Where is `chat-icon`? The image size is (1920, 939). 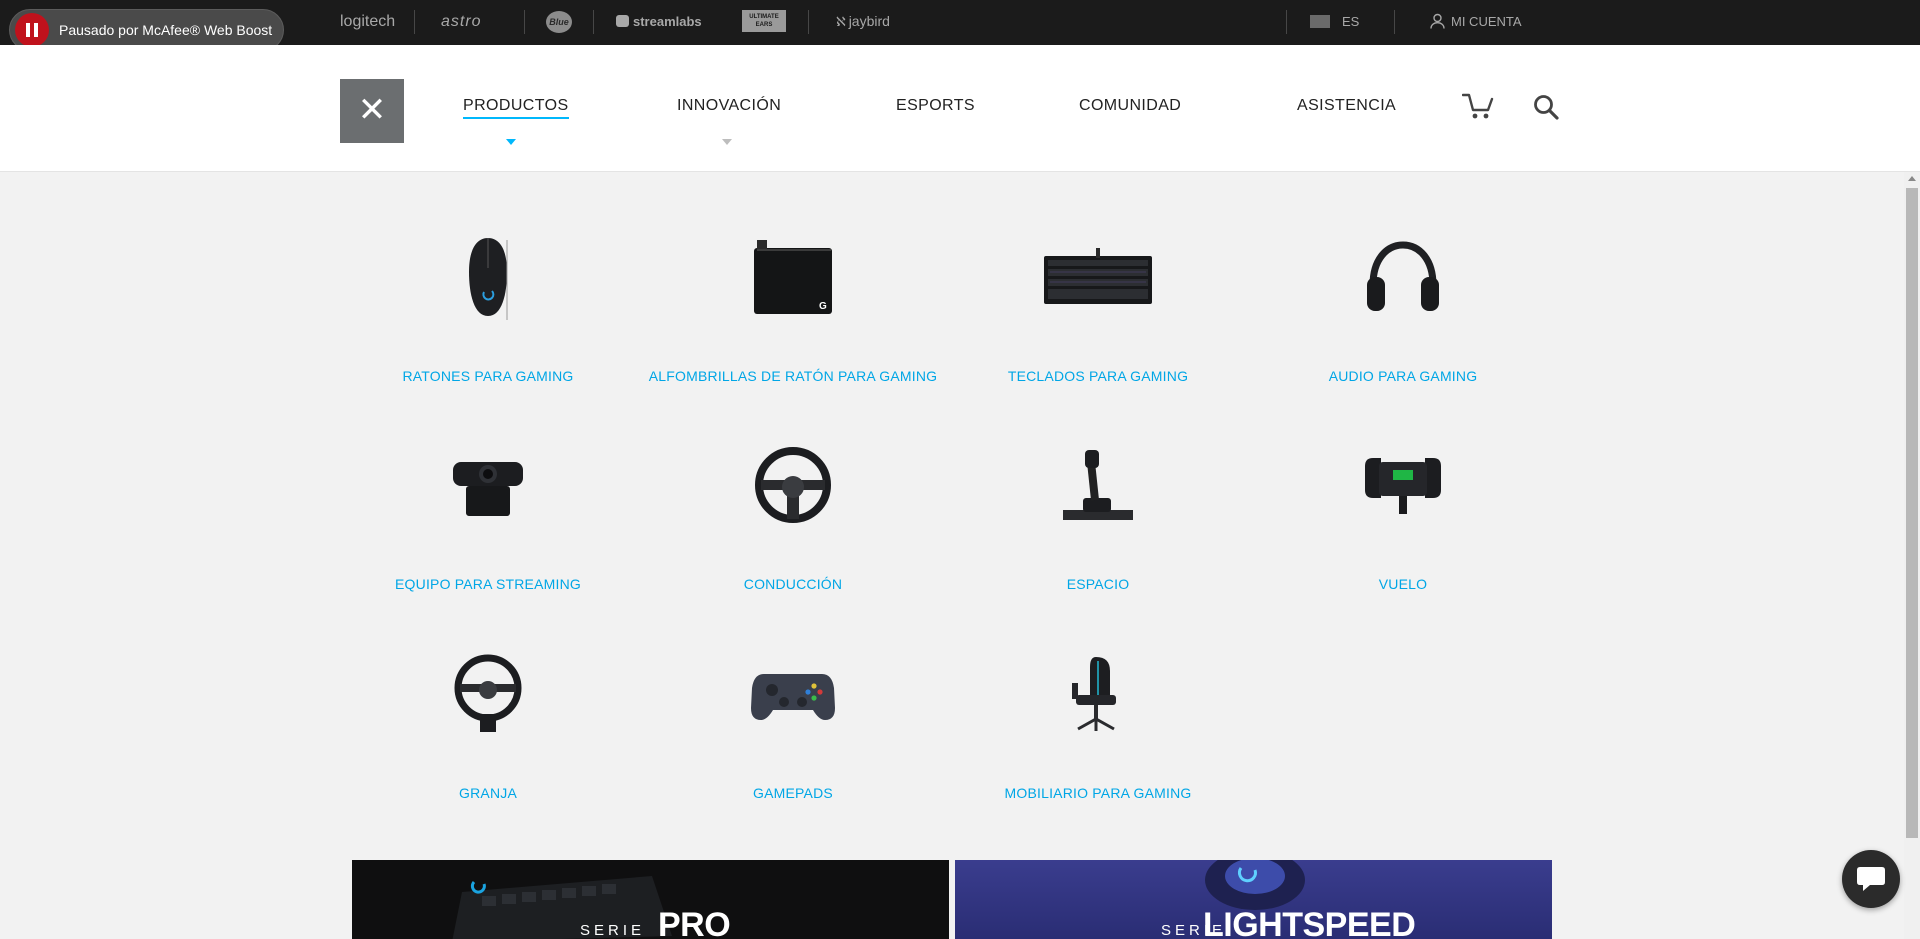
chat-icon is located at coordinates (1871, 879).